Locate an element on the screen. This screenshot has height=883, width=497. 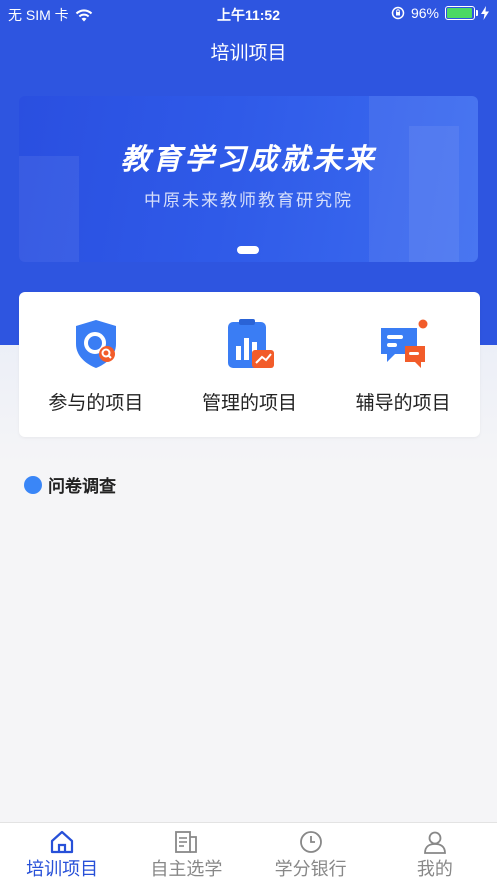
survey-section-header: 问卷调查 is located at coordinates (70, 484).